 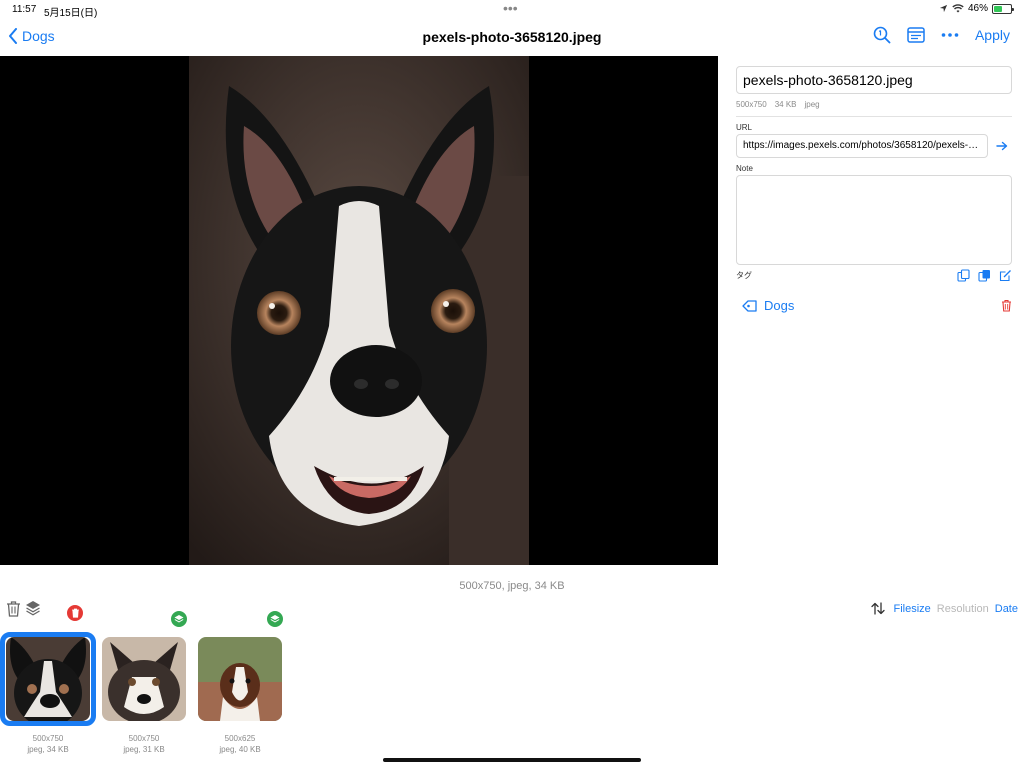 I want to click on url-label: URL, so click(x=744, y=127).